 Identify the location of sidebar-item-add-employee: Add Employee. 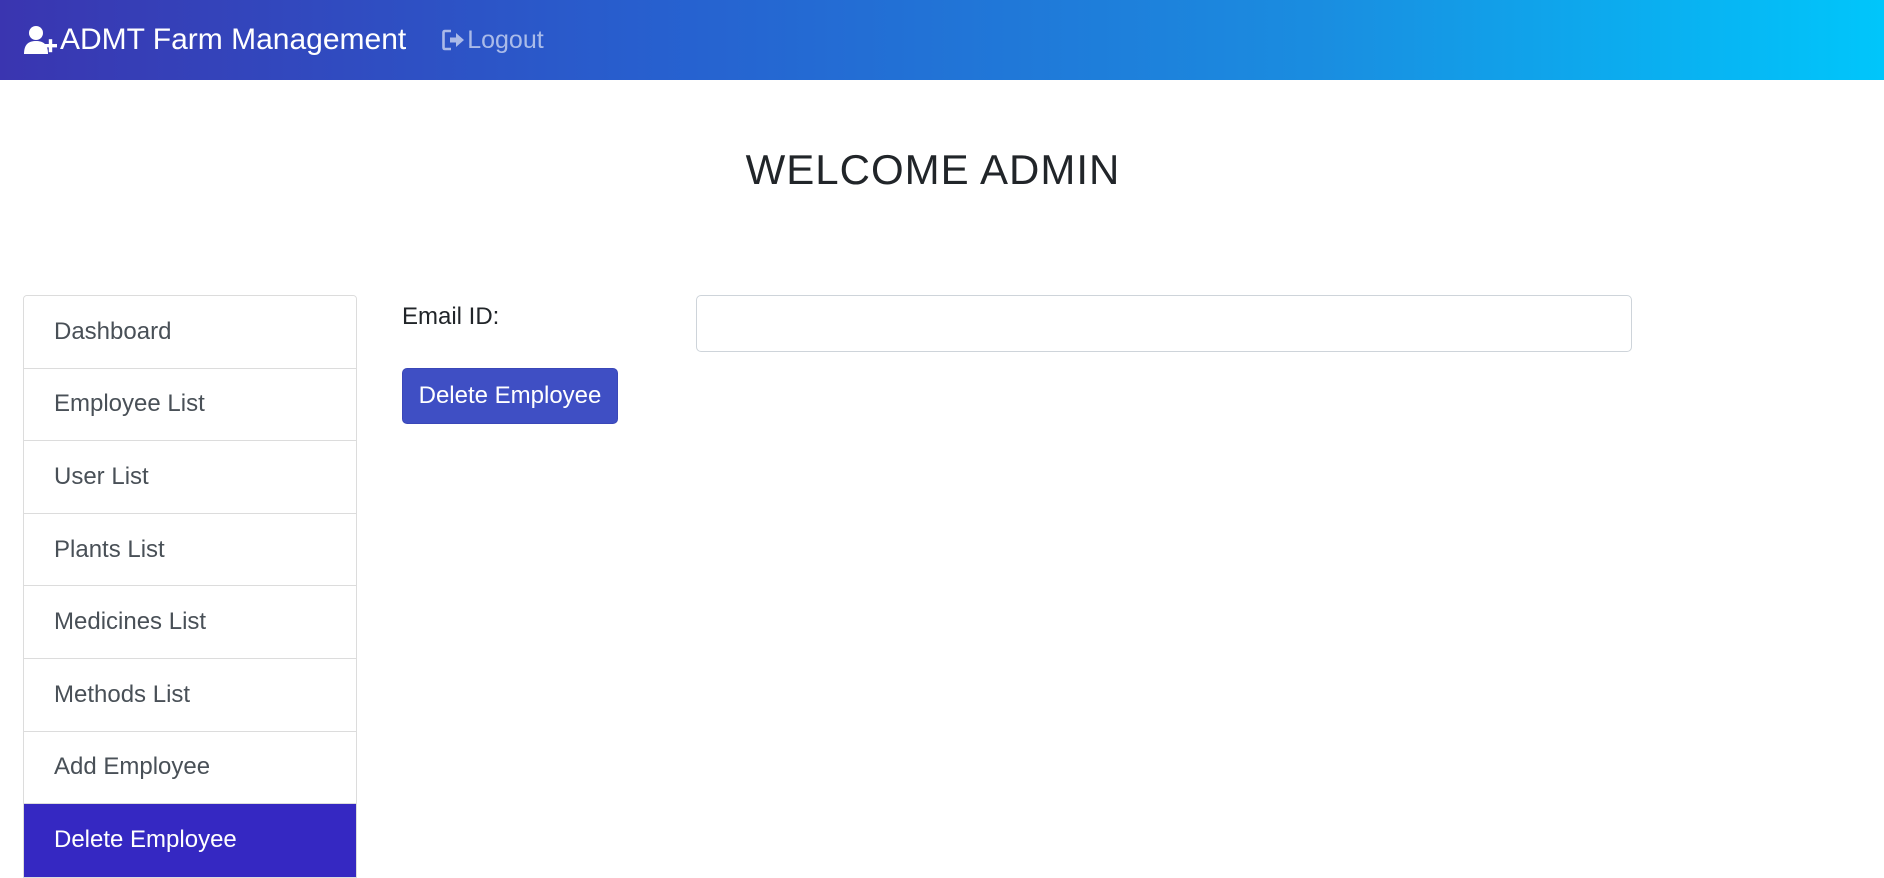
(190, 768).